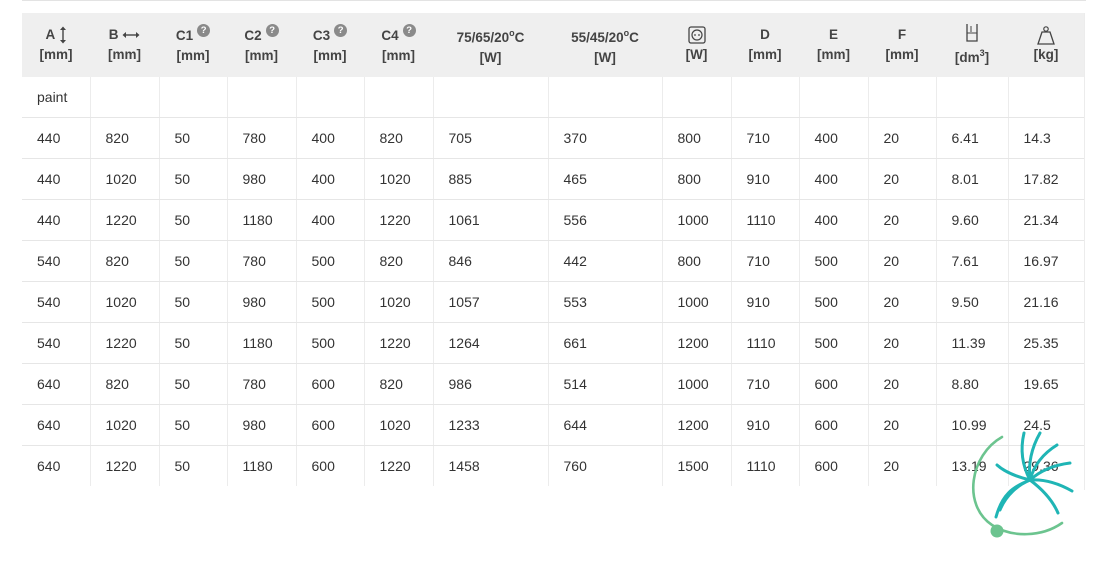 The width and height of the screenshot is (1106, 571). Describe the element at coordinates (987, 57) in the screenshot. I see `header-volume-unit-suffix: ]` at that location.